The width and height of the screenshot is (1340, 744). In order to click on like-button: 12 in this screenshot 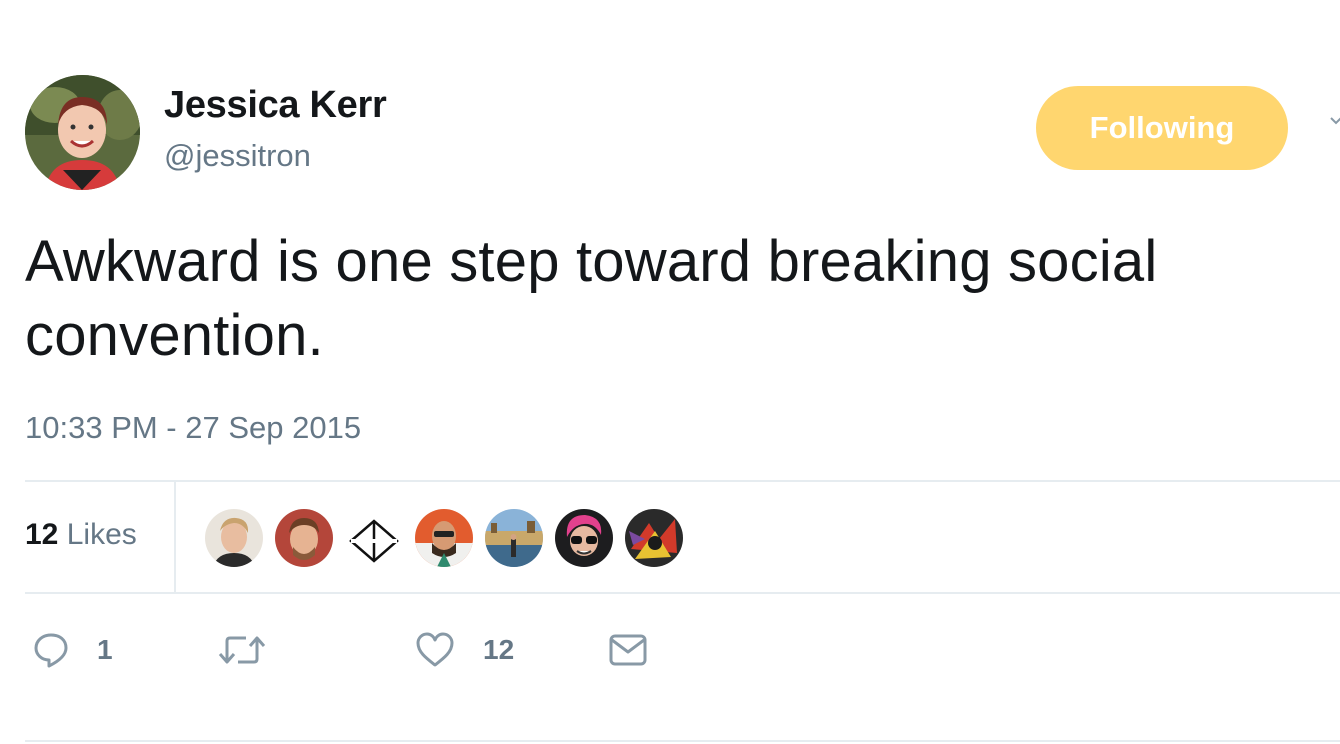, I will do `click(464, 650)`.